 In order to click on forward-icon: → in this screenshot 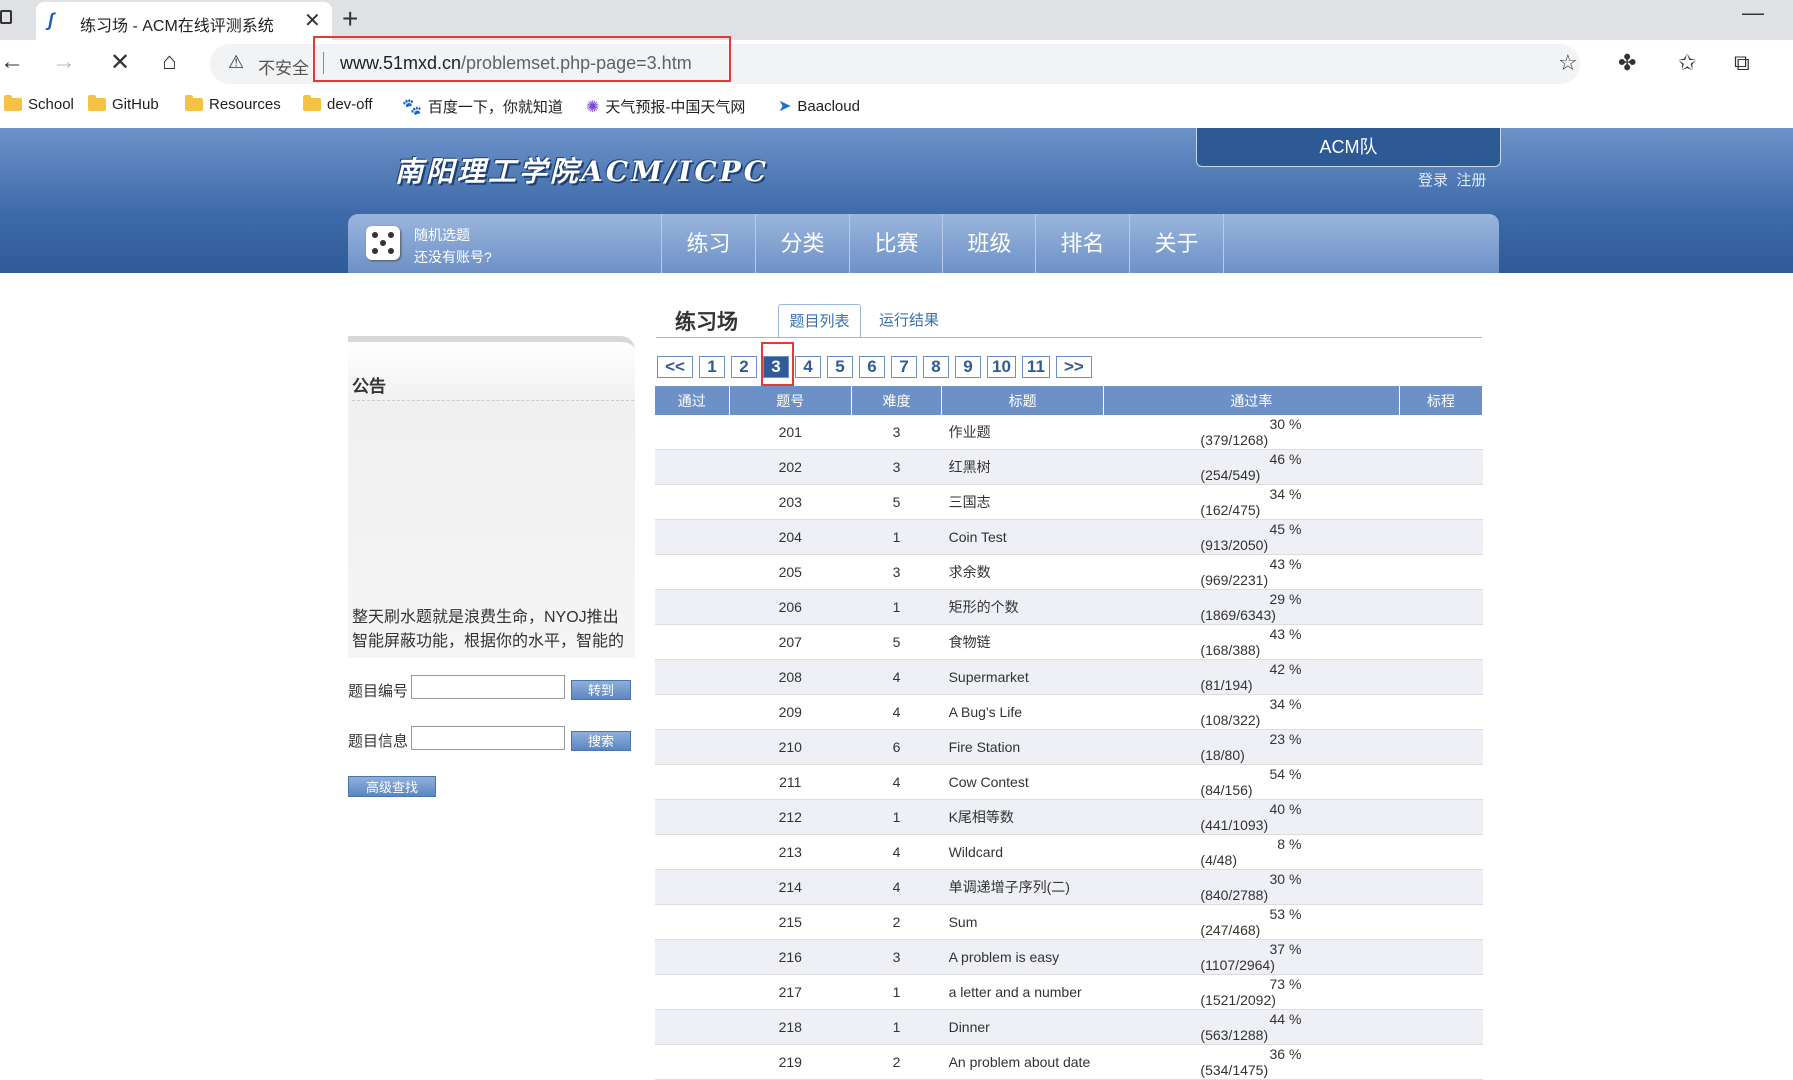, I will do `click(64, 62)`.